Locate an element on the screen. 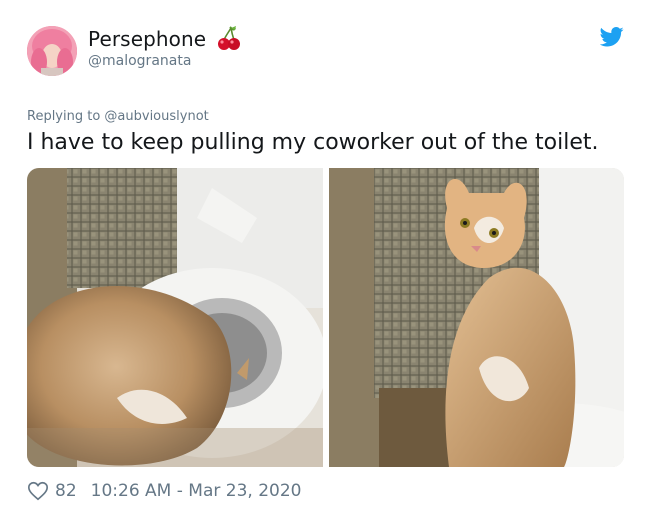 This screenshot has width=647, height=517. tweet-timestamp: 10:26 AM - Mar 23, 2020 is located at coordinates (196, 491).